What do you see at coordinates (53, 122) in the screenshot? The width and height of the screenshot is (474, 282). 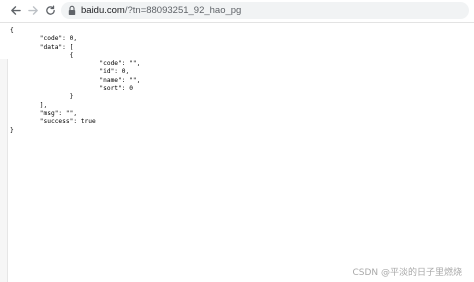 I see `json-line: "success": true` at bounding box center [53, 122].